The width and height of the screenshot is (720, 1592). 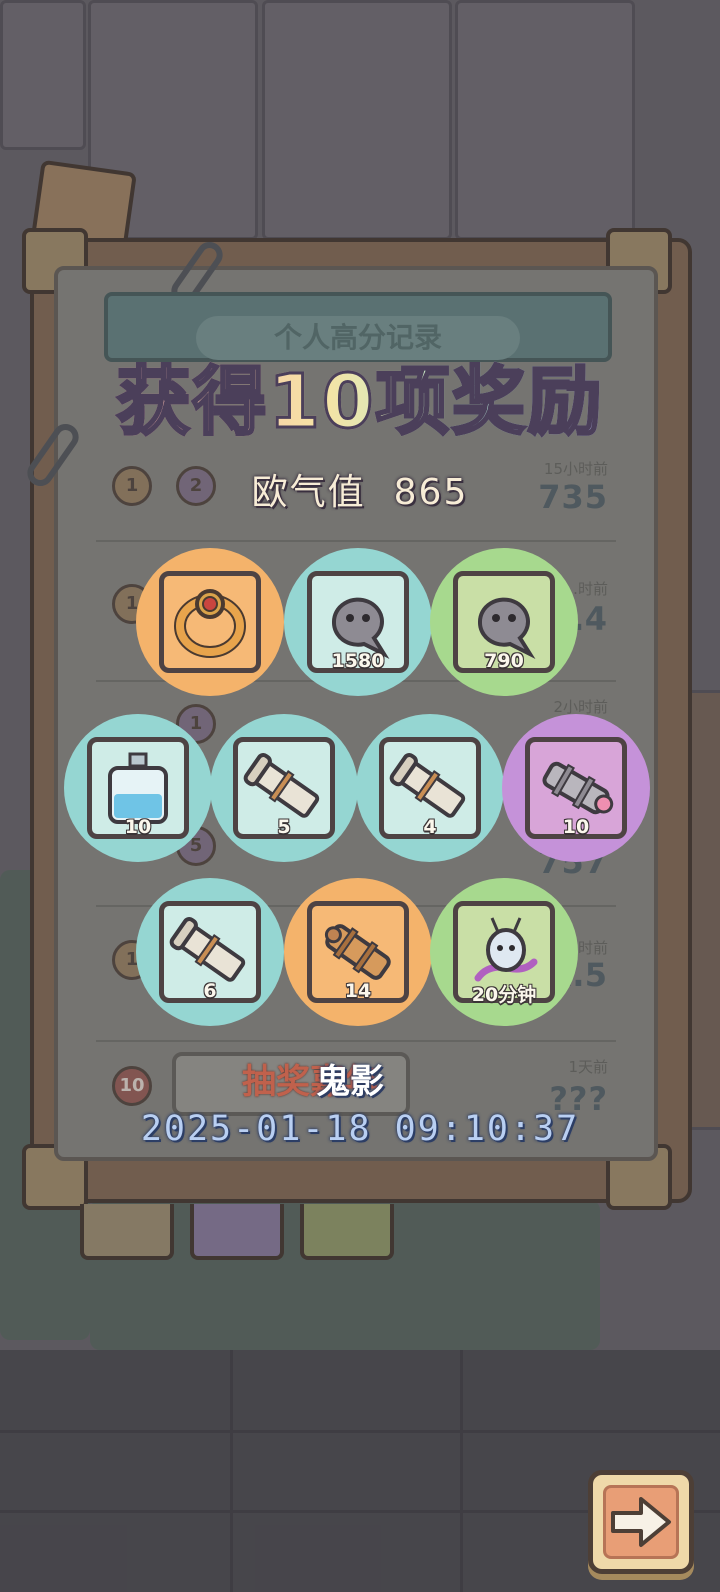 I want to click on reward-title: 获得10项奖励, so click(x=360, y=402).